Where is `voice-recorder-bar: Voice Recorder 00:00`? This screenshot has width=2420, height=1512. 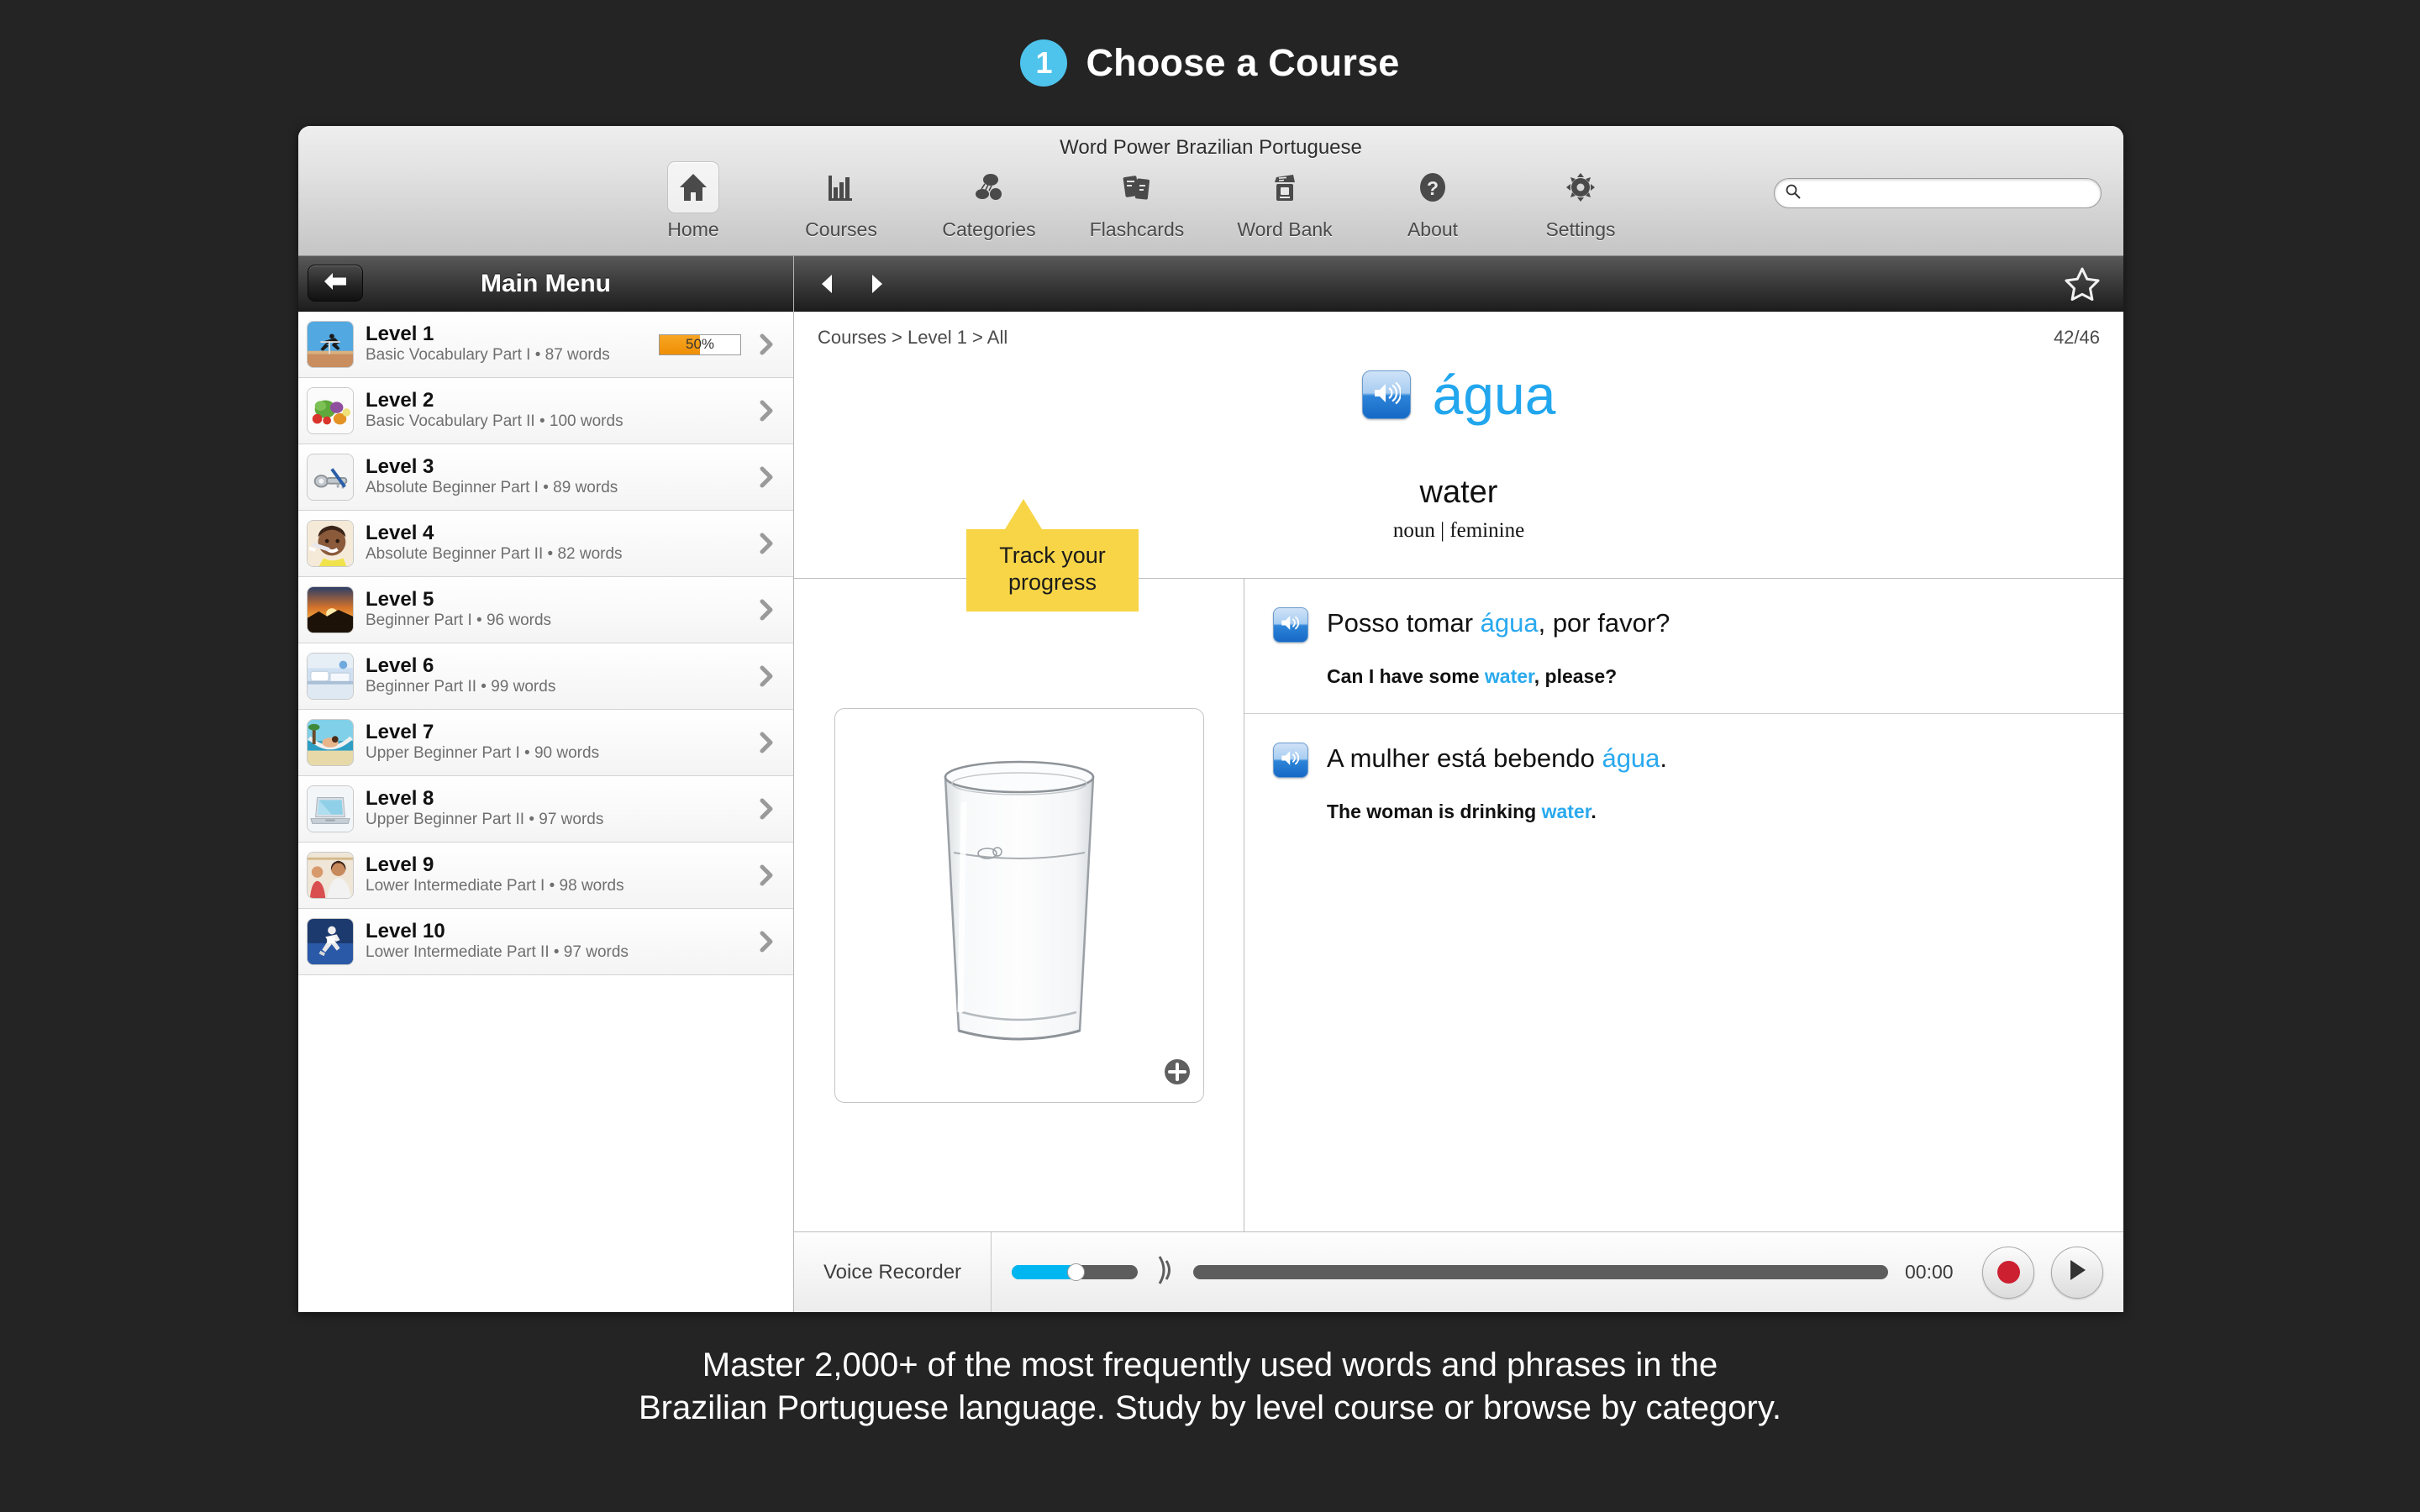 voice-recorder-bar: Voice Recorder 00:00 is located at coordinates (1458, 1271).